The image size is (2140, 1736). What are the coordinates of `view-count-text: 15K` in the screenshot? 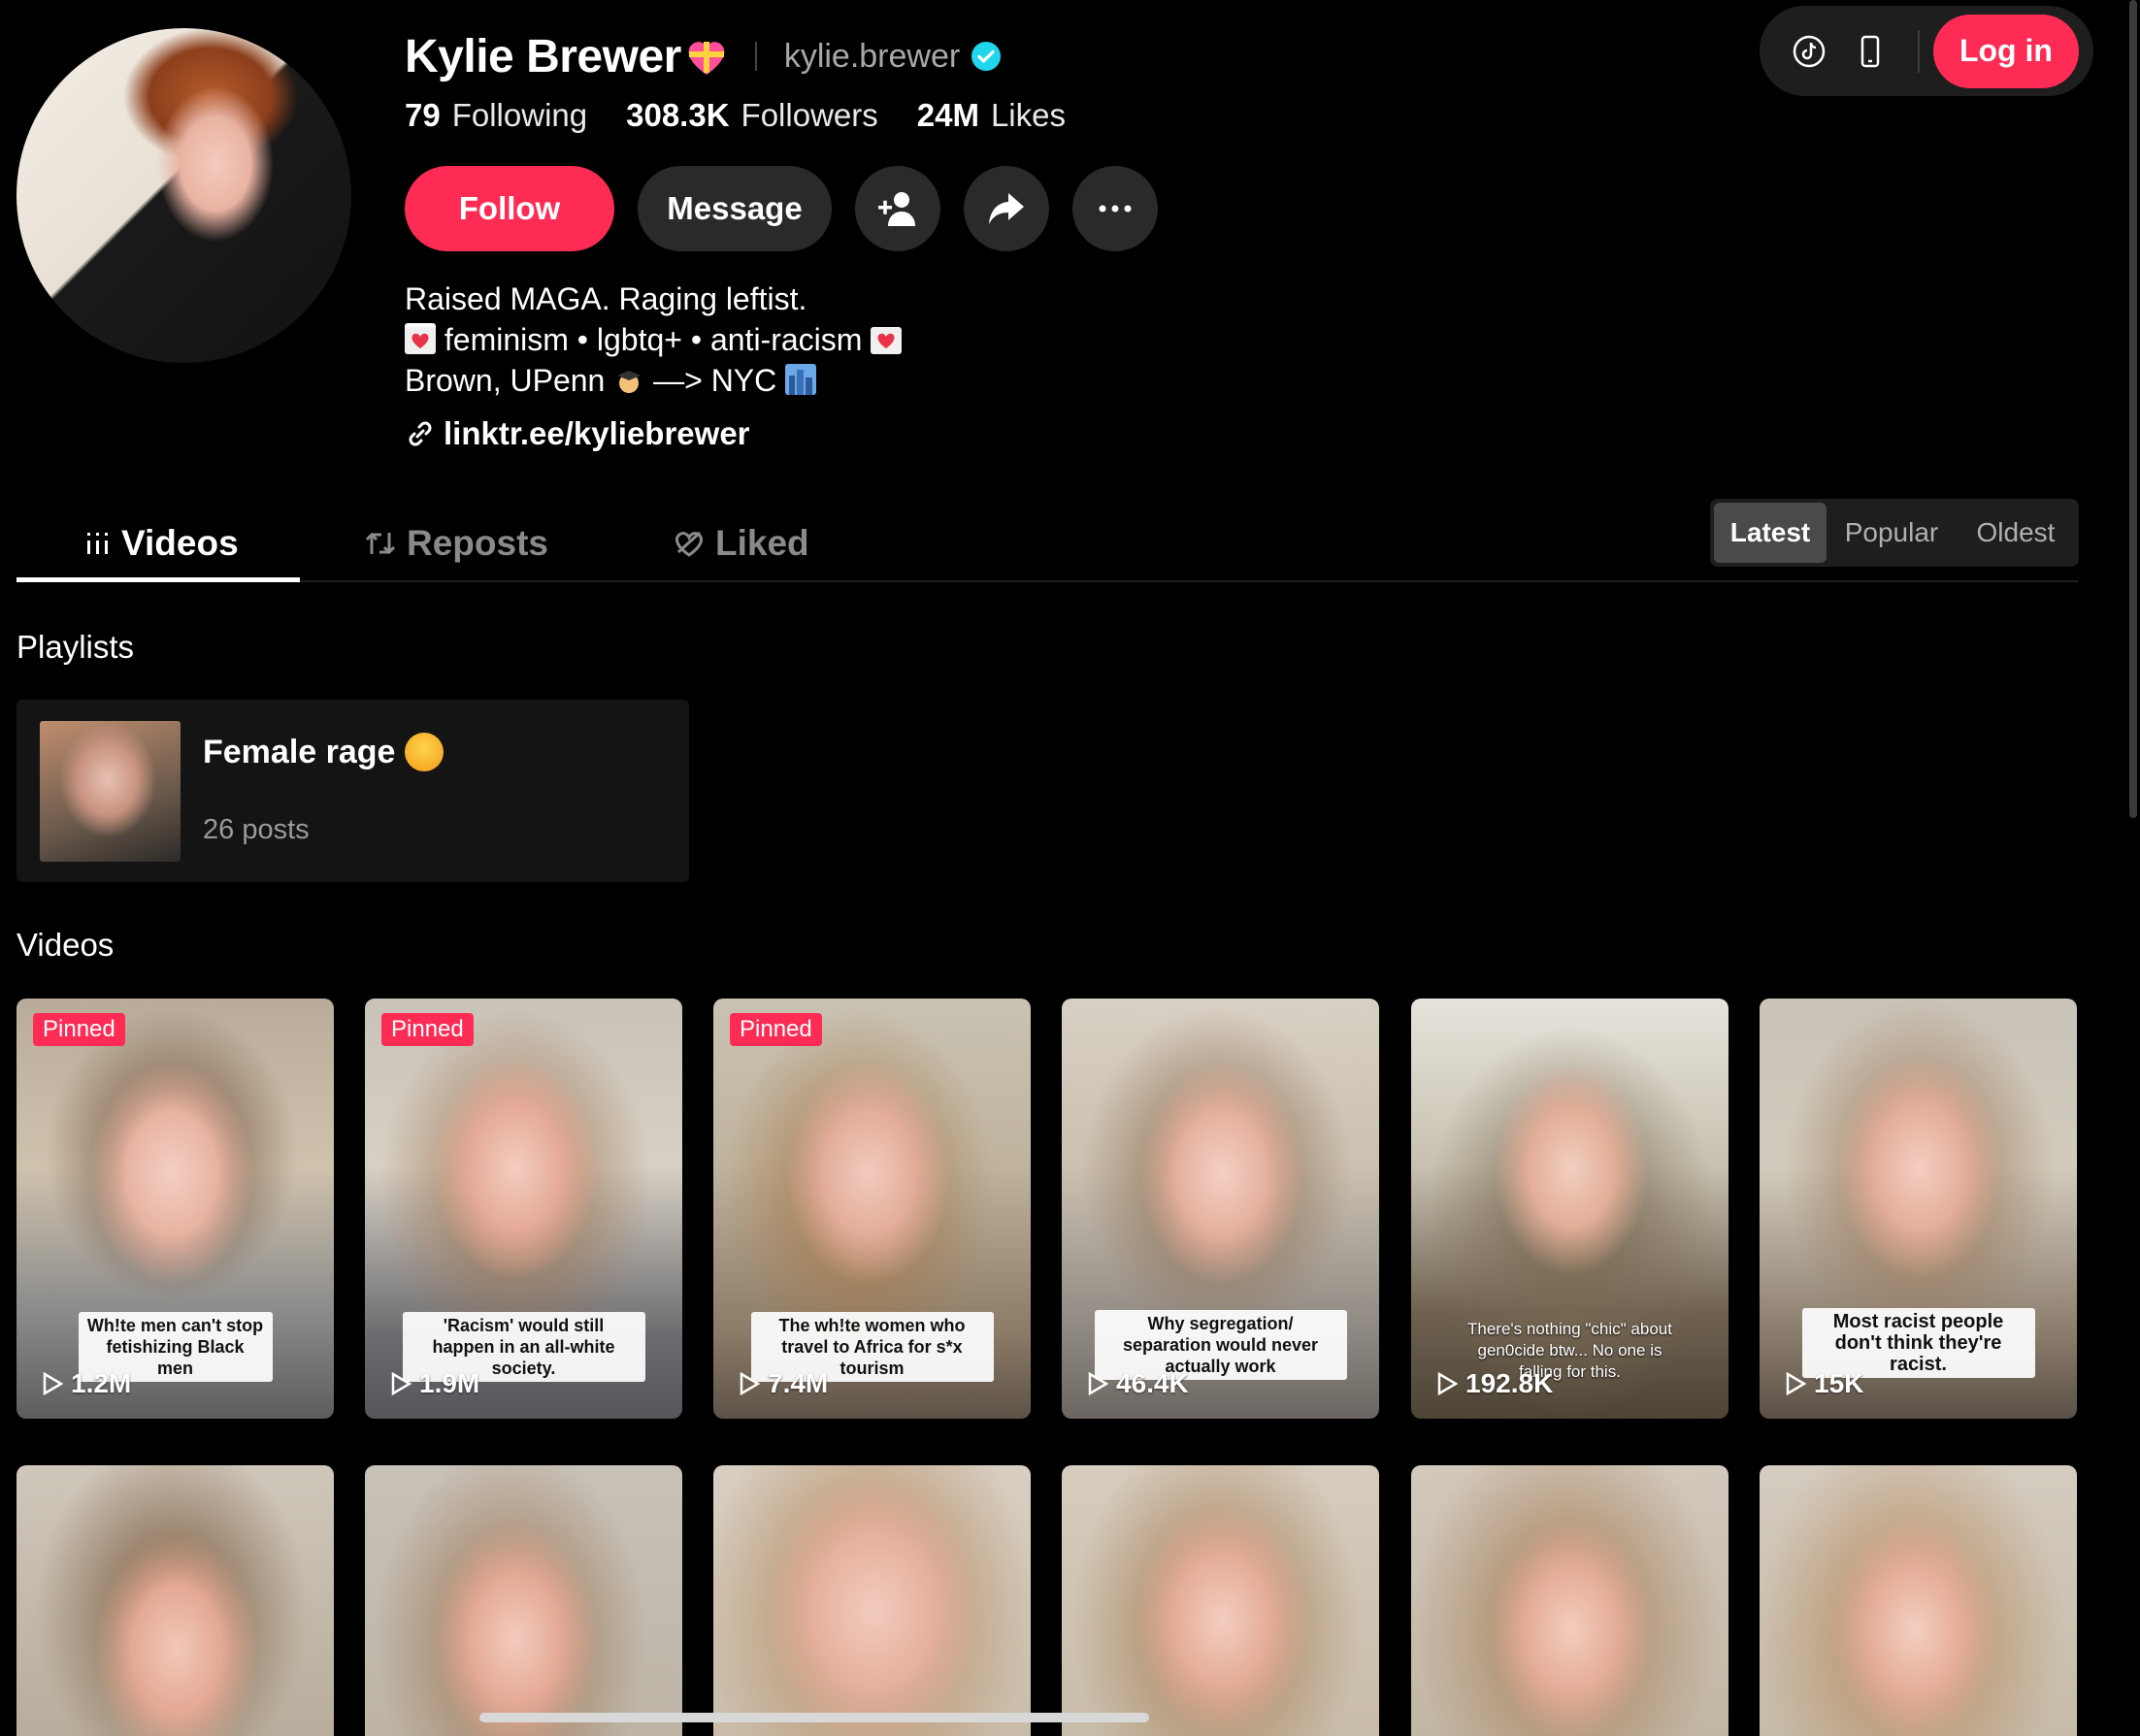 It's located at (1839, 1383).